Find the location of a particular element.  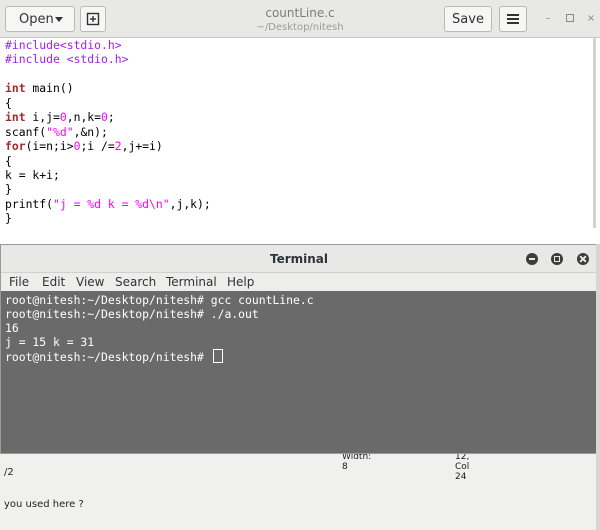

code-line: printf("j = %d k = %d\n",j,k); is located at coordinates (108, 203).